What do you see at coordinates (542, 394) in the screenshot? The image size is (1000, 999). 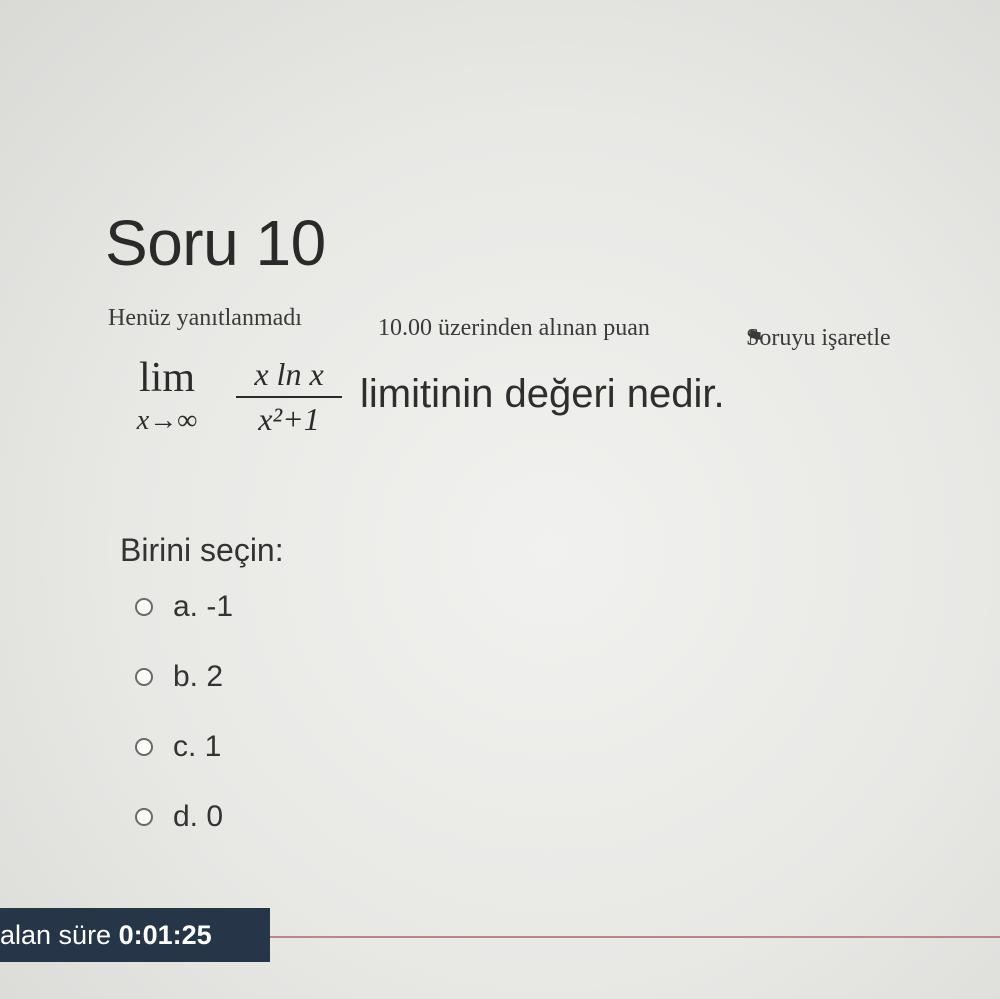 I see `question-text: limitinin değeri nedir.` at bounding box center [542, 394].